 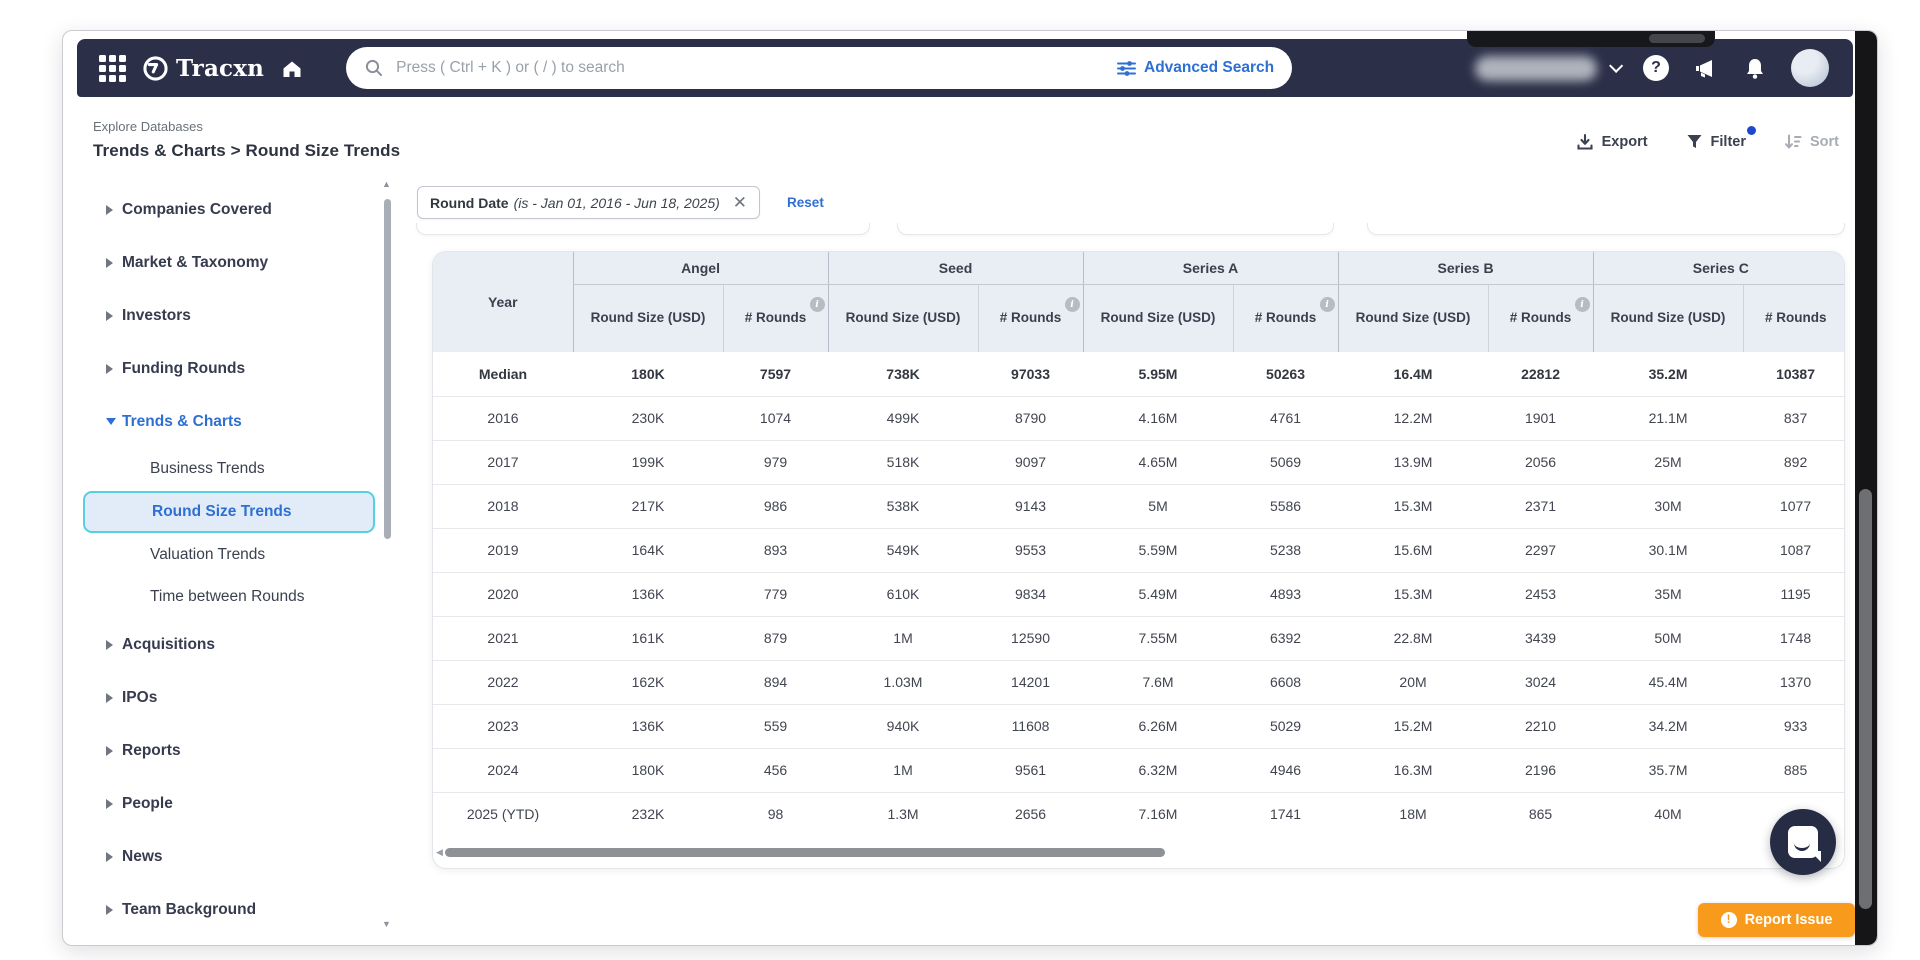 I want to click on table-cell: 7.55M, so click(x=1158, y=637).